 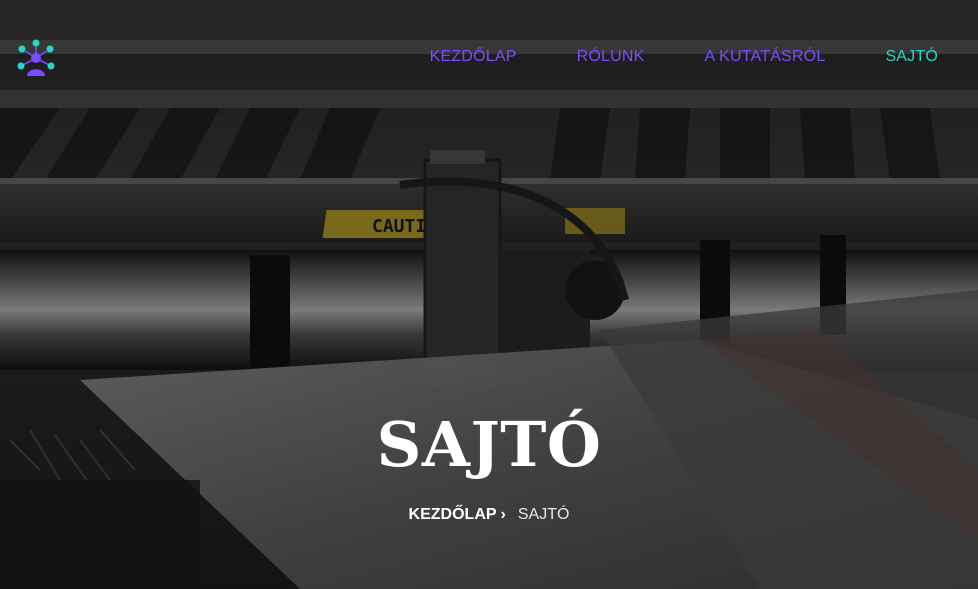 I want to click on chevron-right-icon: ›, so click(x=503, y=514).